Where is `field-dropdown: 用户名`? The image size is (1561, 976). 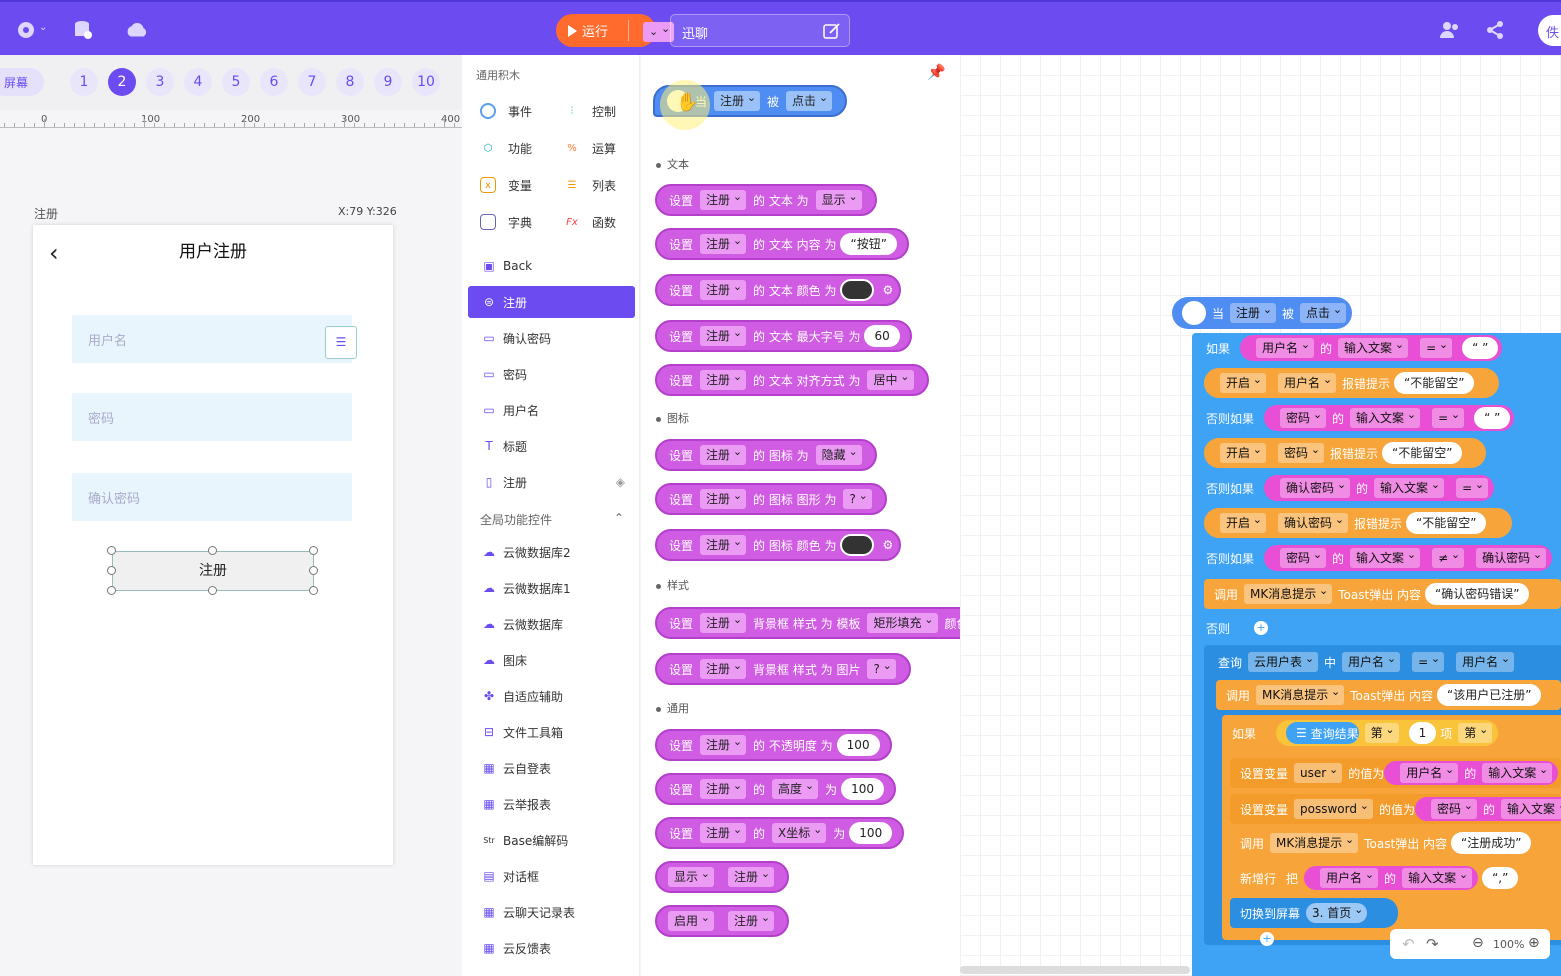 field-dropdown: 用户名 is located at coordinates (1371, 660).